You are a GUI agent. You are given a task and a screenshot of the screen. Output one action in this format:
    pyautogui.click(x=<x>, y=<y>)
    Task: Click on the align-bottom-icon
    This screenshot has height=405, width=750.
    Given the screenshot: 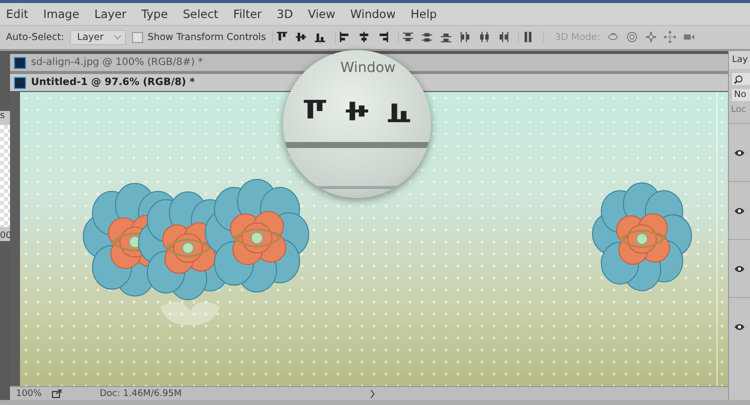 What is the action you would take?
    pyautogui.click(x=320, y=37)
    